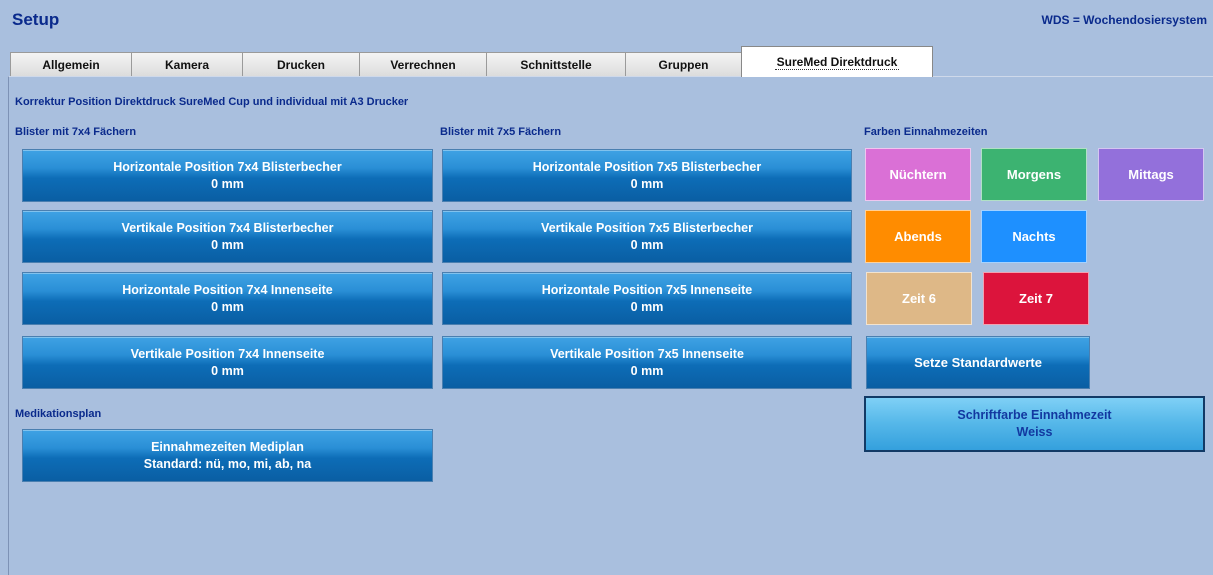 The width and height of the screenshot is (1213, 575). What do you see at coordinates (1036, 298) in the screenshot?
I see `color-zeit7-button: Zeit 7` at bounding box center [1036, 298].